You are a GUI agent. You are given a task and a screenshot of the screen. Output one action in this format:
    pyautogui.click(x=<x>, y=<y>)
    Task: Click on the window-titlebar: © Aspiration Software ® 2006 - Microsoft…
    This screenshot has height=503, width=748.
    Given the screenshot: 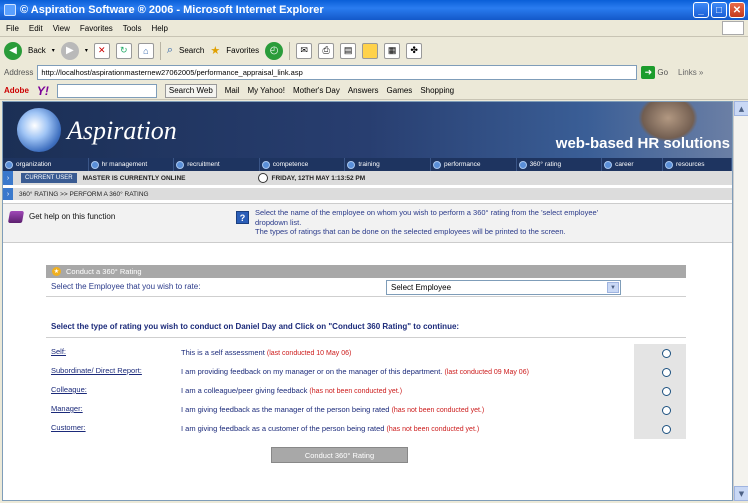 What is the action you would take?
    pyautogui.click(x=374, y=10)
    